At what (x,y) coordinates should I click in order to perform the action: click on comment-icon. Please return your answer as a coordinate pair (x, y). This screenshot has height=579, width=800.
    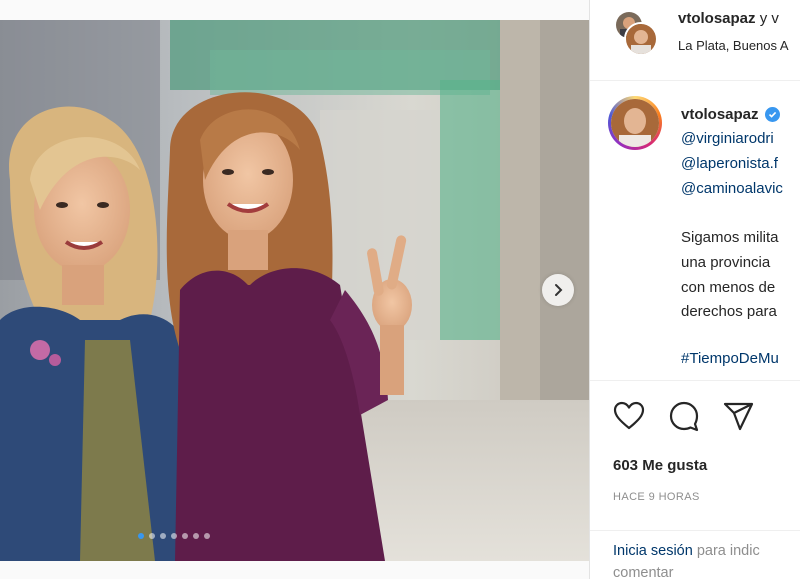
    Looking at the image, I should click on (684, 416).